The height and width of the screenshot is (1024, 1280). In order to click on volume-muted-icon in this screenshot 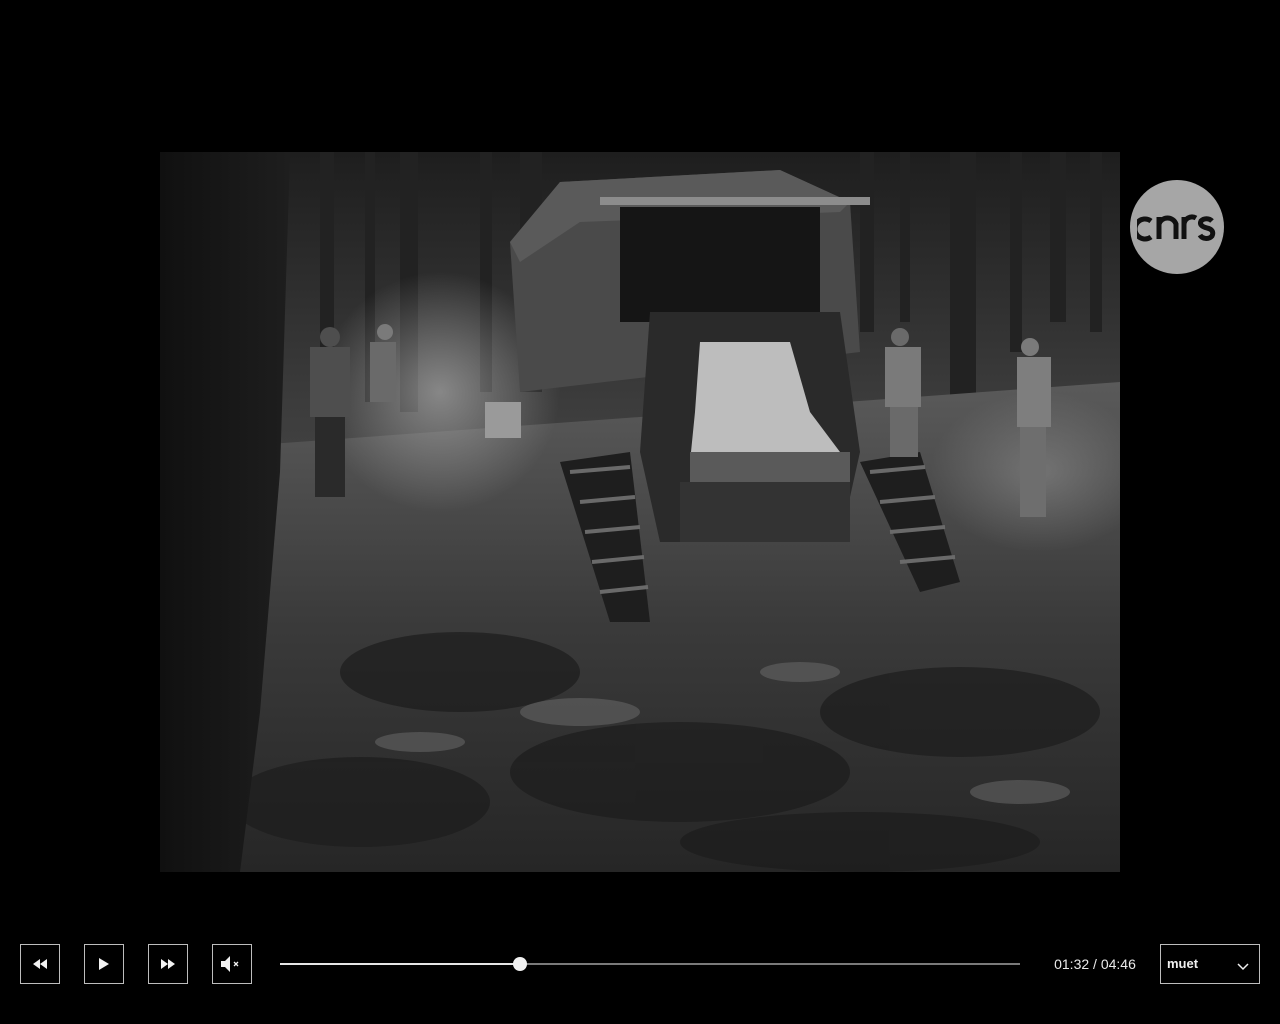, I will do `click(232, 964)`.